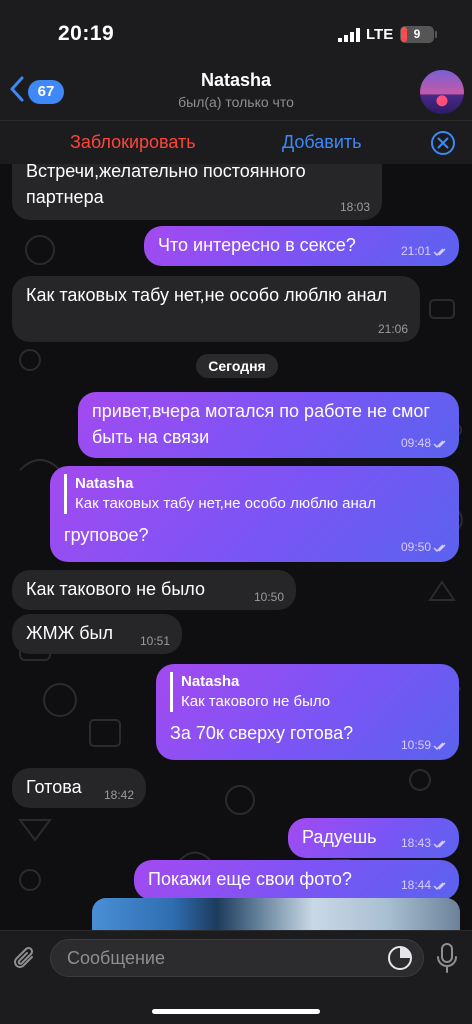 This screenshot has height=1024, width=472. Describe the element at coordinates (115, 589) in the screenshot. I see `message-text: Как такового не было` at that location.